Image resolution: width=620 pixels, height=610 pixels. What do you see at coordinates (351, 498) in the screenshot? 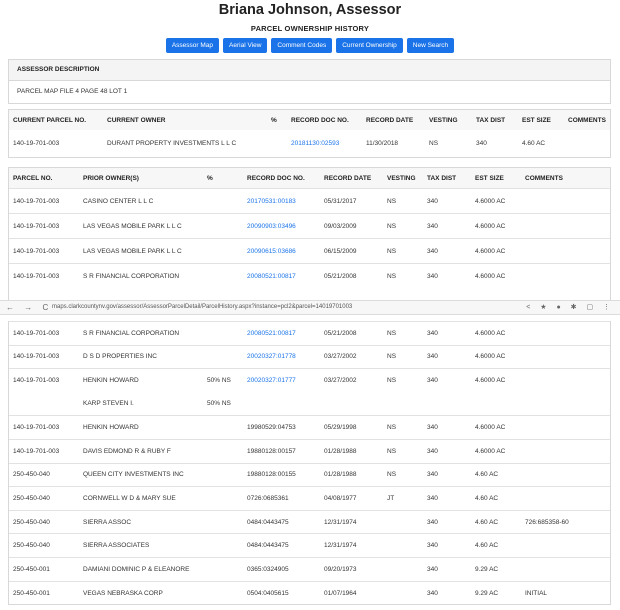
I see `history-cell-record-date: 04/08/1977` at bounding box center [351, 498].